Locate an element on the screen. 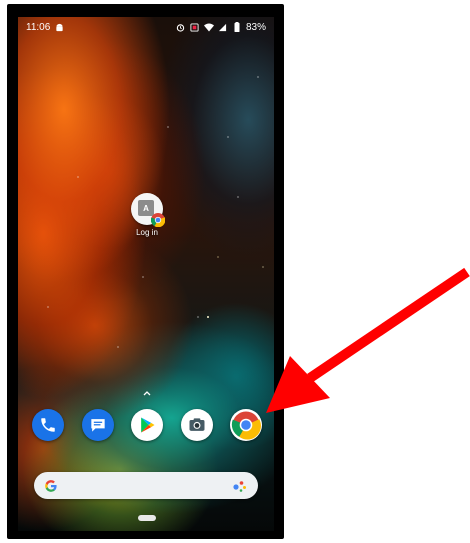 This screenshot has width=470, height=543. phone-icon is located at coordinates (48, 425).